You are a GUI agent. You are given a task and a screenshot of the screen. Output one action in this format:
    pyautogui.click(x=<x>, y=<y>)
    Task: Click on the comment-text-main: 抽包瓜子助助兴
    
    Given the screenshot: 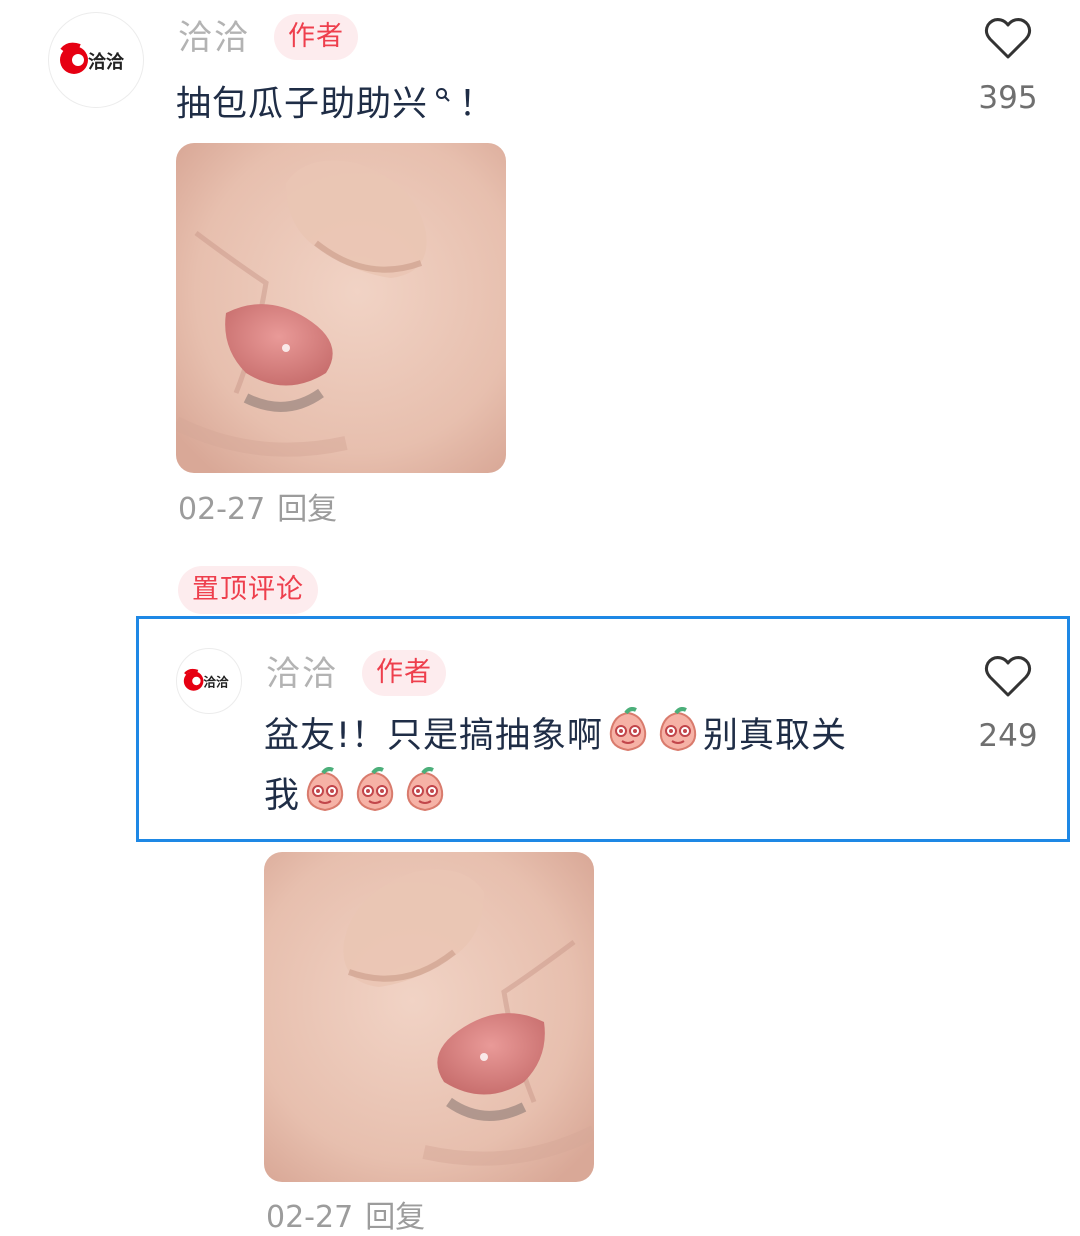 What is the action you would take?
    pyautogui.click(x=302, y=104)
    